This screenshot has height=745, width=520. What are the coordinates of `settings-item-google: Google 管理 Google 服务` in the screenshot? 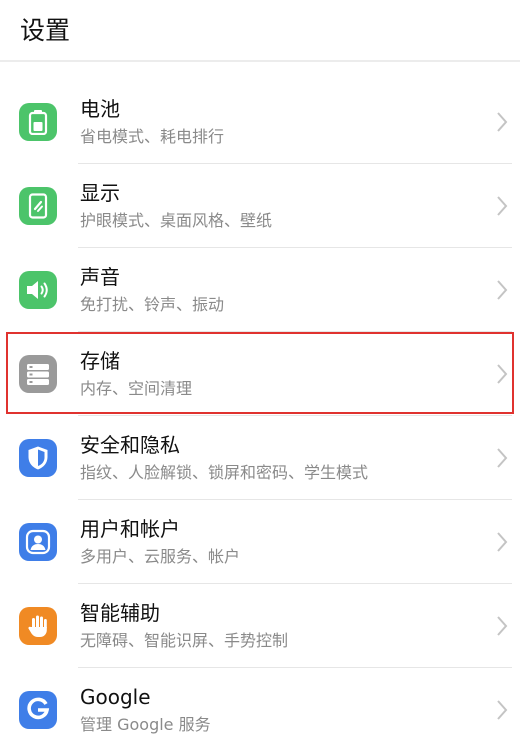 It's located at (260, 706).